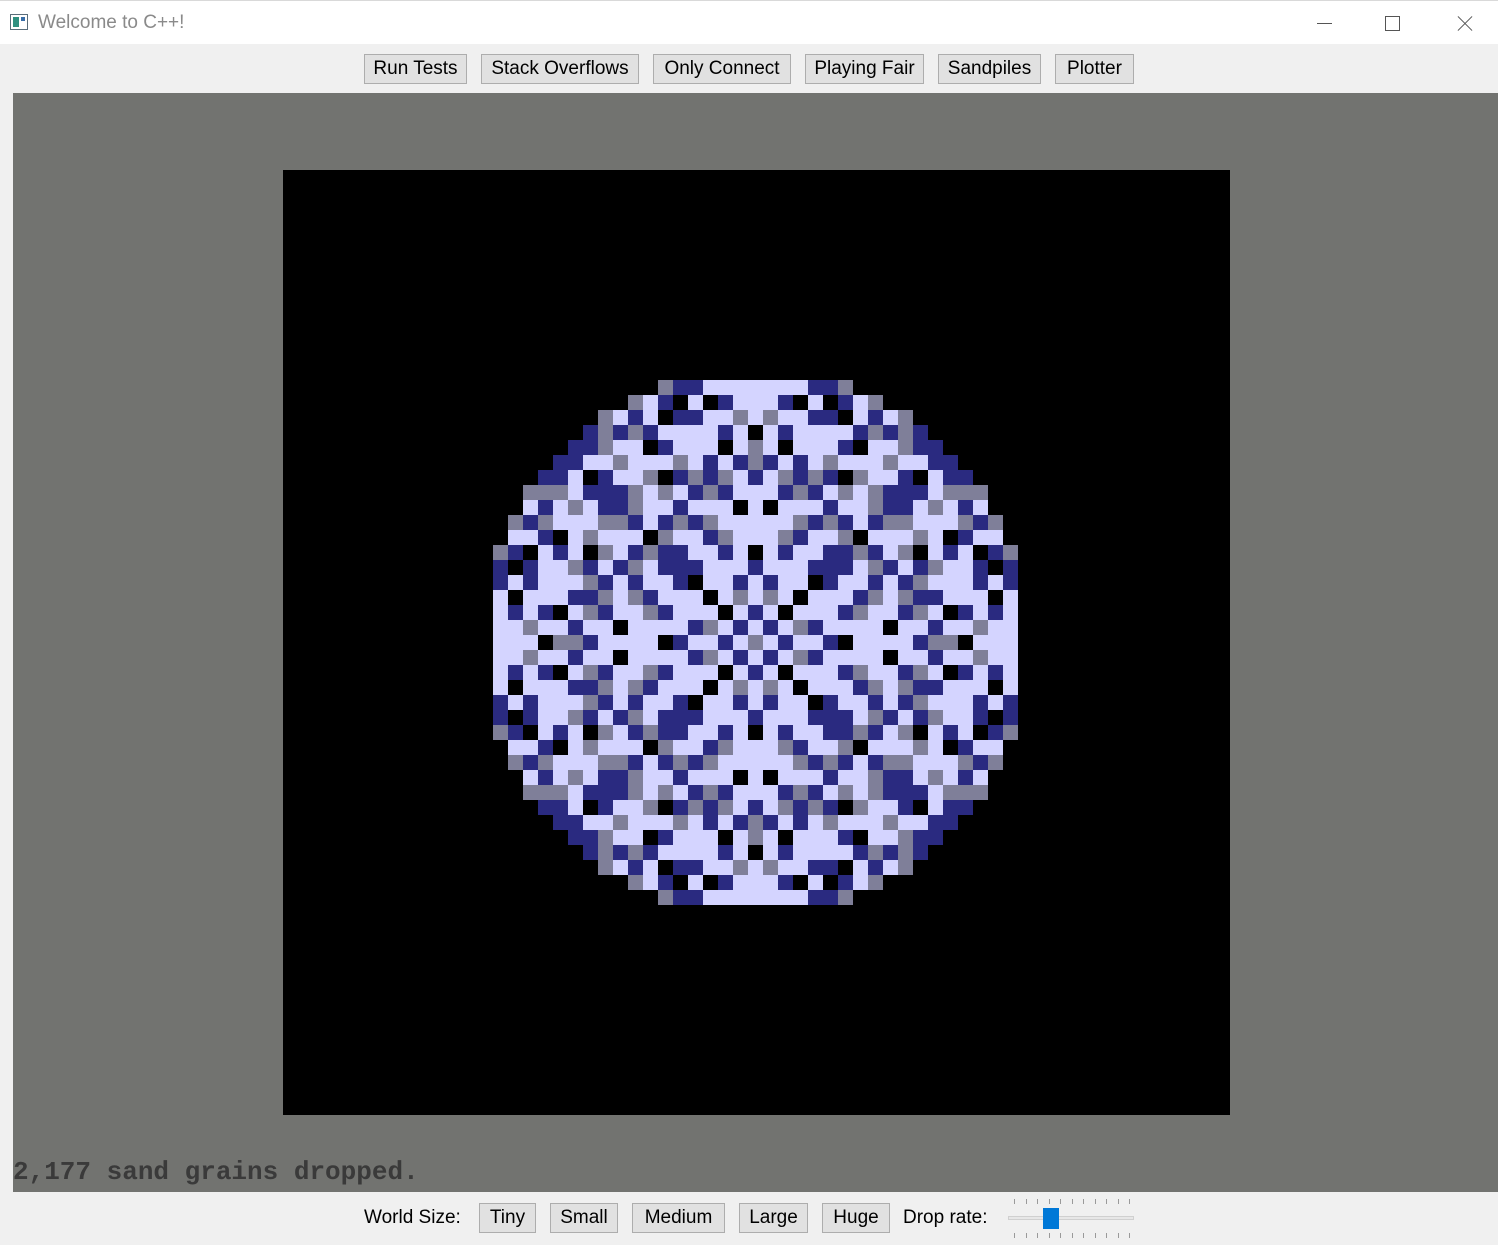 The width and height of the screenshot is (1498, 1245). What do you see at coordinates (856, 1218) in the screenshot?
I see `size-huge-button: Huge` at bounding box center [856, 1218].